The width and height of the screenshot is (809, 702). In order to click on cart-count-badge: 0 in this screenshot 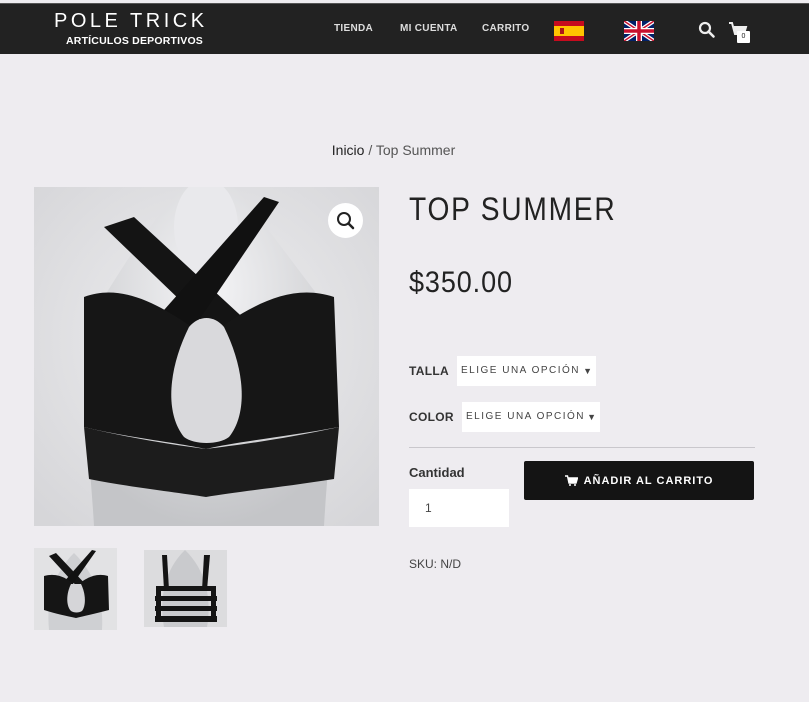, I will do `click(743, 37)`.